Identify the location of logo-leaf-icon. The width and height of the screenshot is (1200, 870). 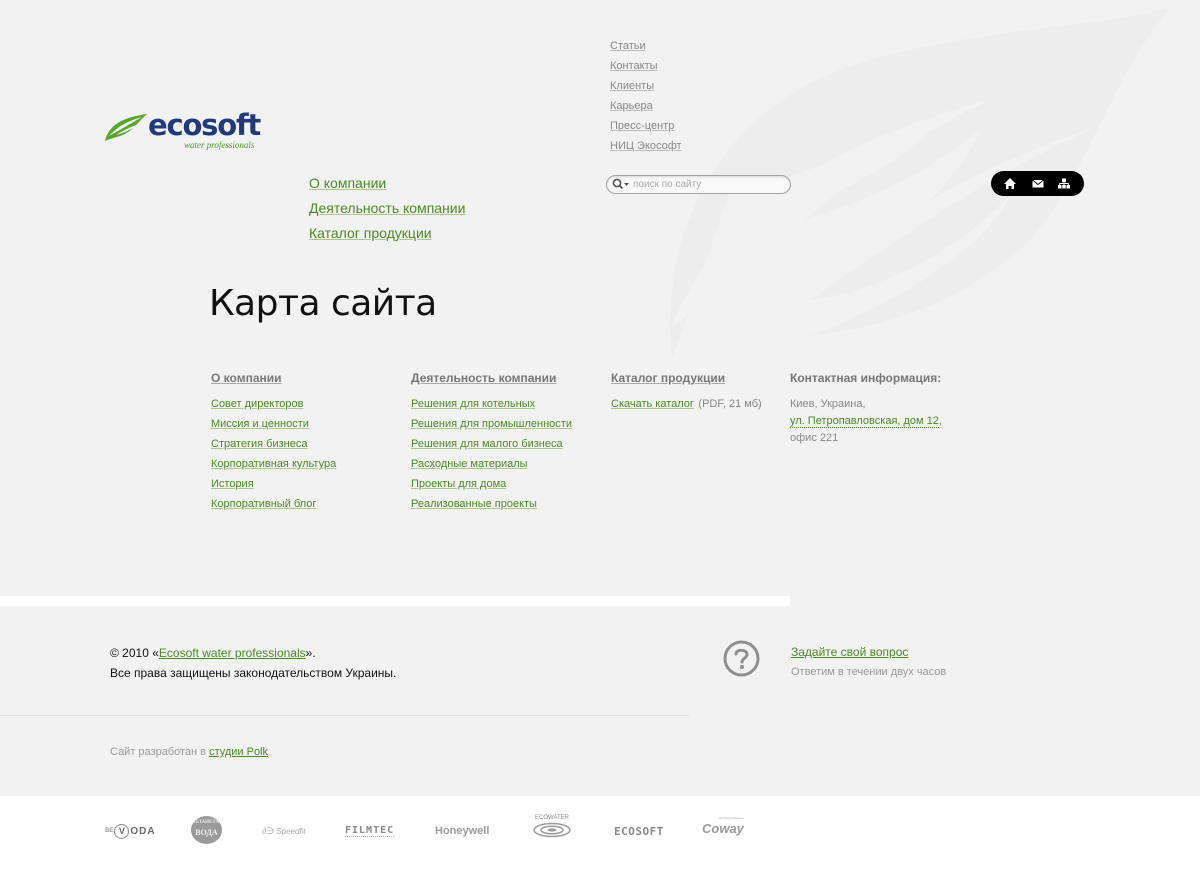
(126, 127).